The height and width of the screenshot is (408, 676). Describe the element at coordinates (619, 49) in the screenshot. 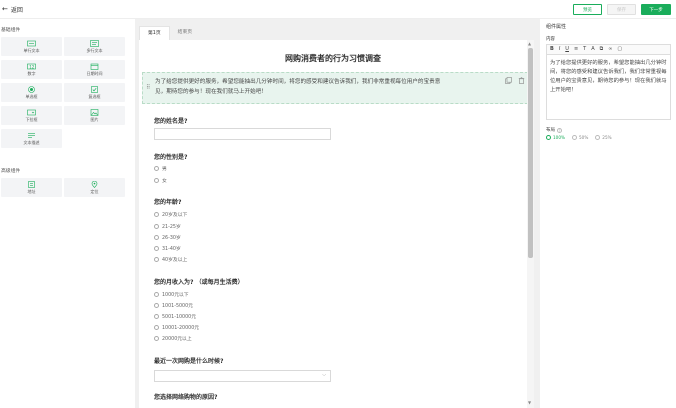

I see `source-icon: ▢` at that location.